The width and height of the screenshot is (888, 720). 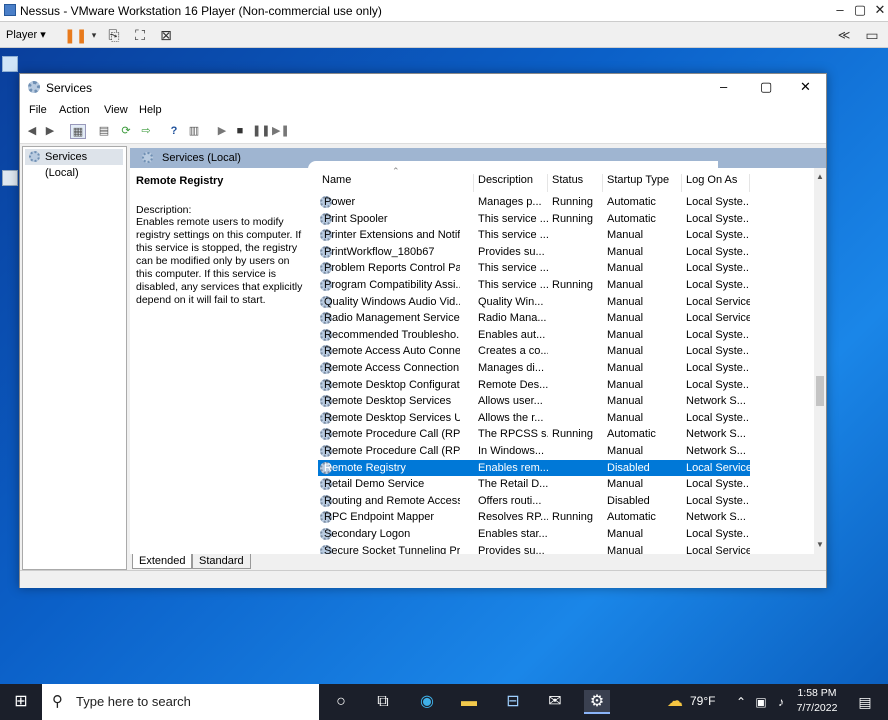 I want to click on properties-icon: ▤, so click(x=104, y=131).